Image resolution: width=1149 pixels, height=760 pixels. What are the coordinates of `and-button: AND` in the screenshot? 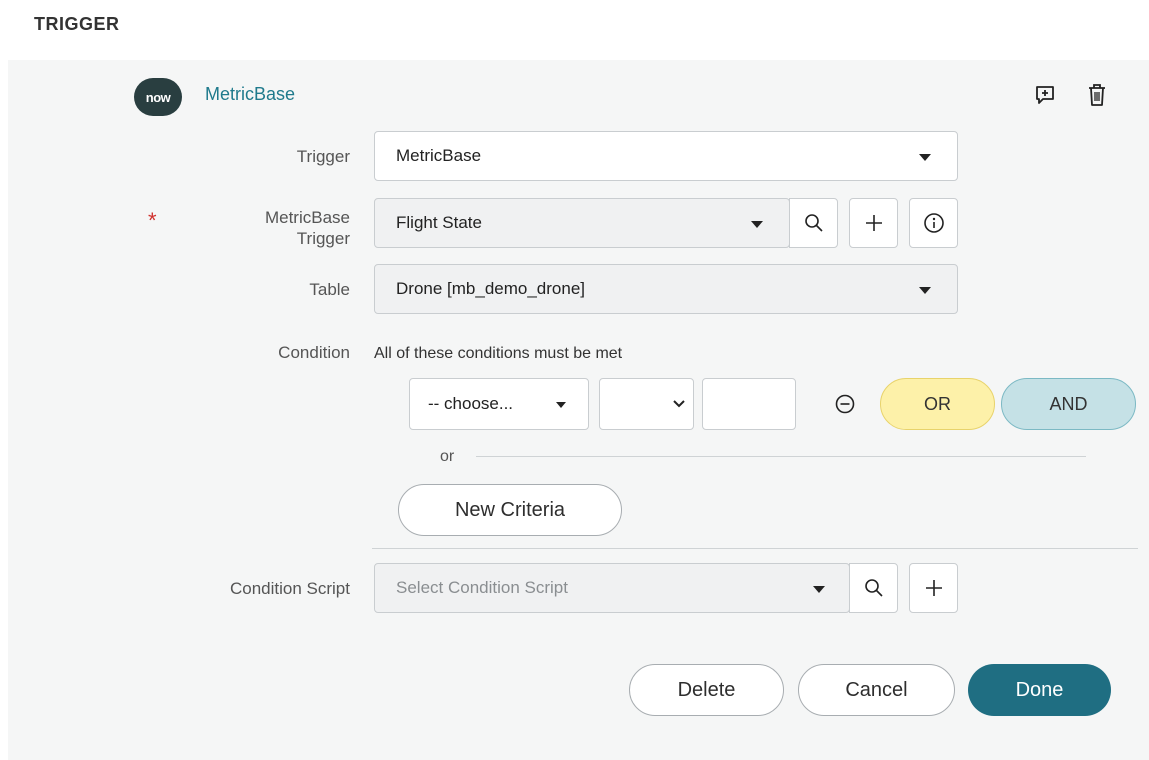 It's located at (1068, 404).